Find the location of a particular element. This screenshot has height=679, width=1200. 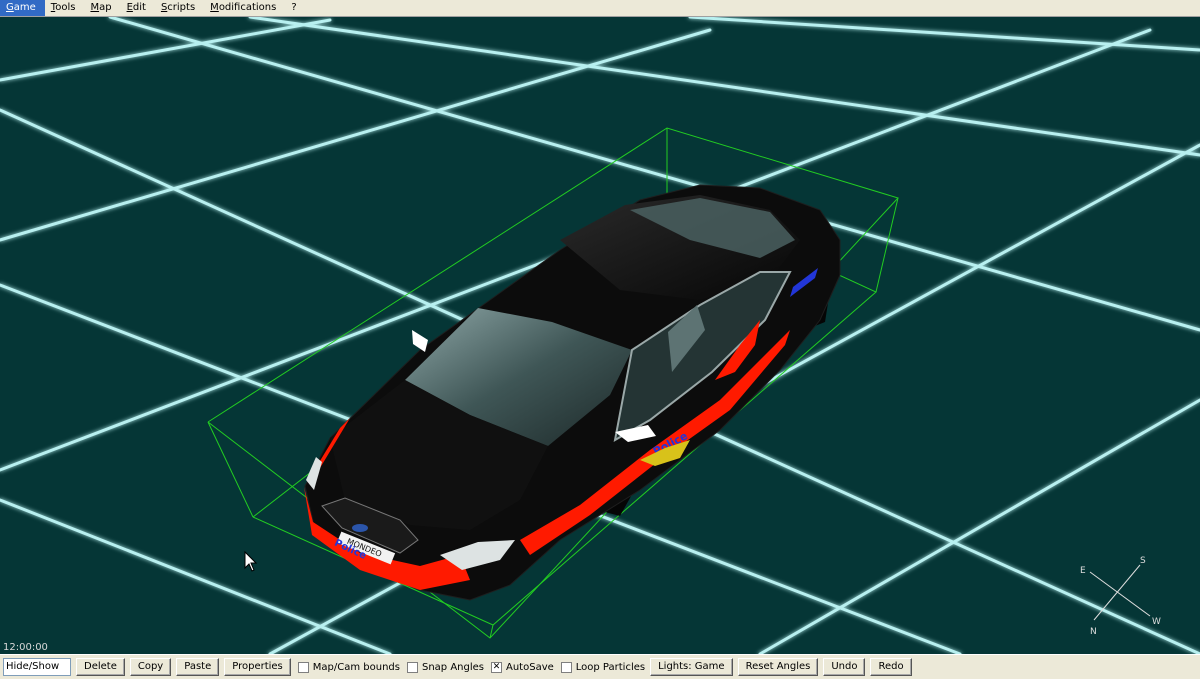

menu-scripts: Scripts is located at coordinates (179, 8).